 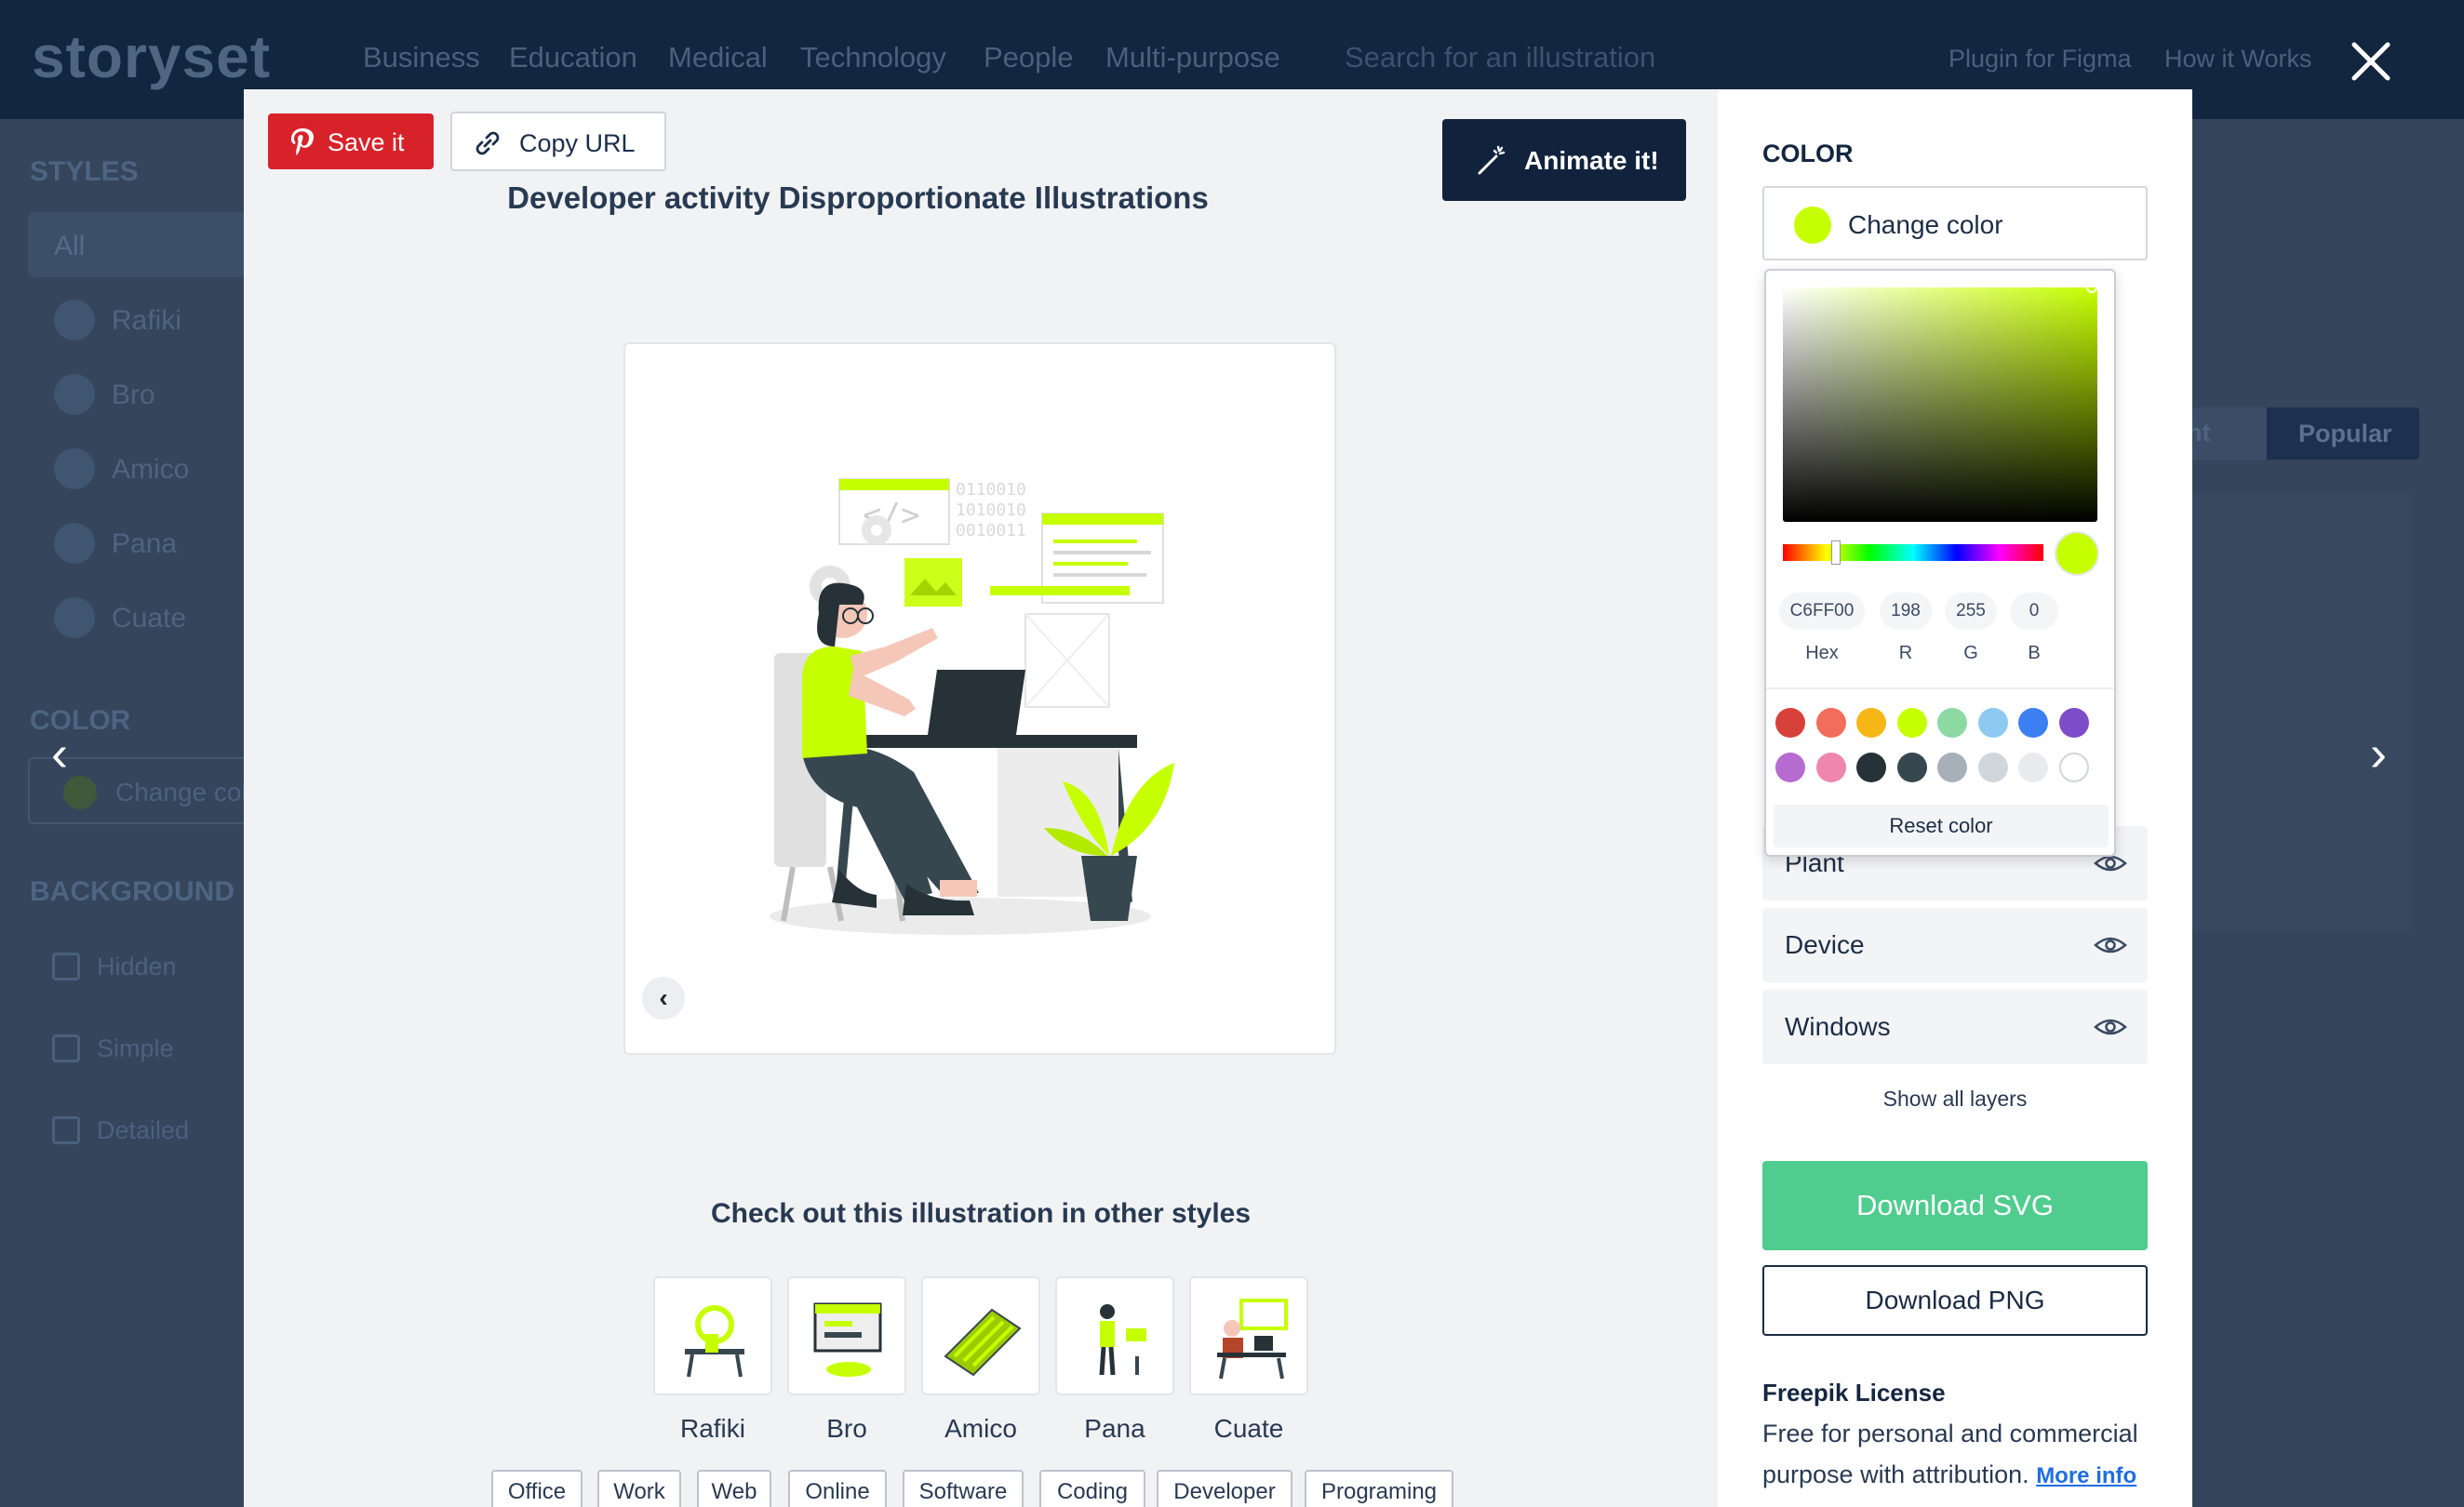 I want to click on saturation-value-area, so click(x=1940, y=405).